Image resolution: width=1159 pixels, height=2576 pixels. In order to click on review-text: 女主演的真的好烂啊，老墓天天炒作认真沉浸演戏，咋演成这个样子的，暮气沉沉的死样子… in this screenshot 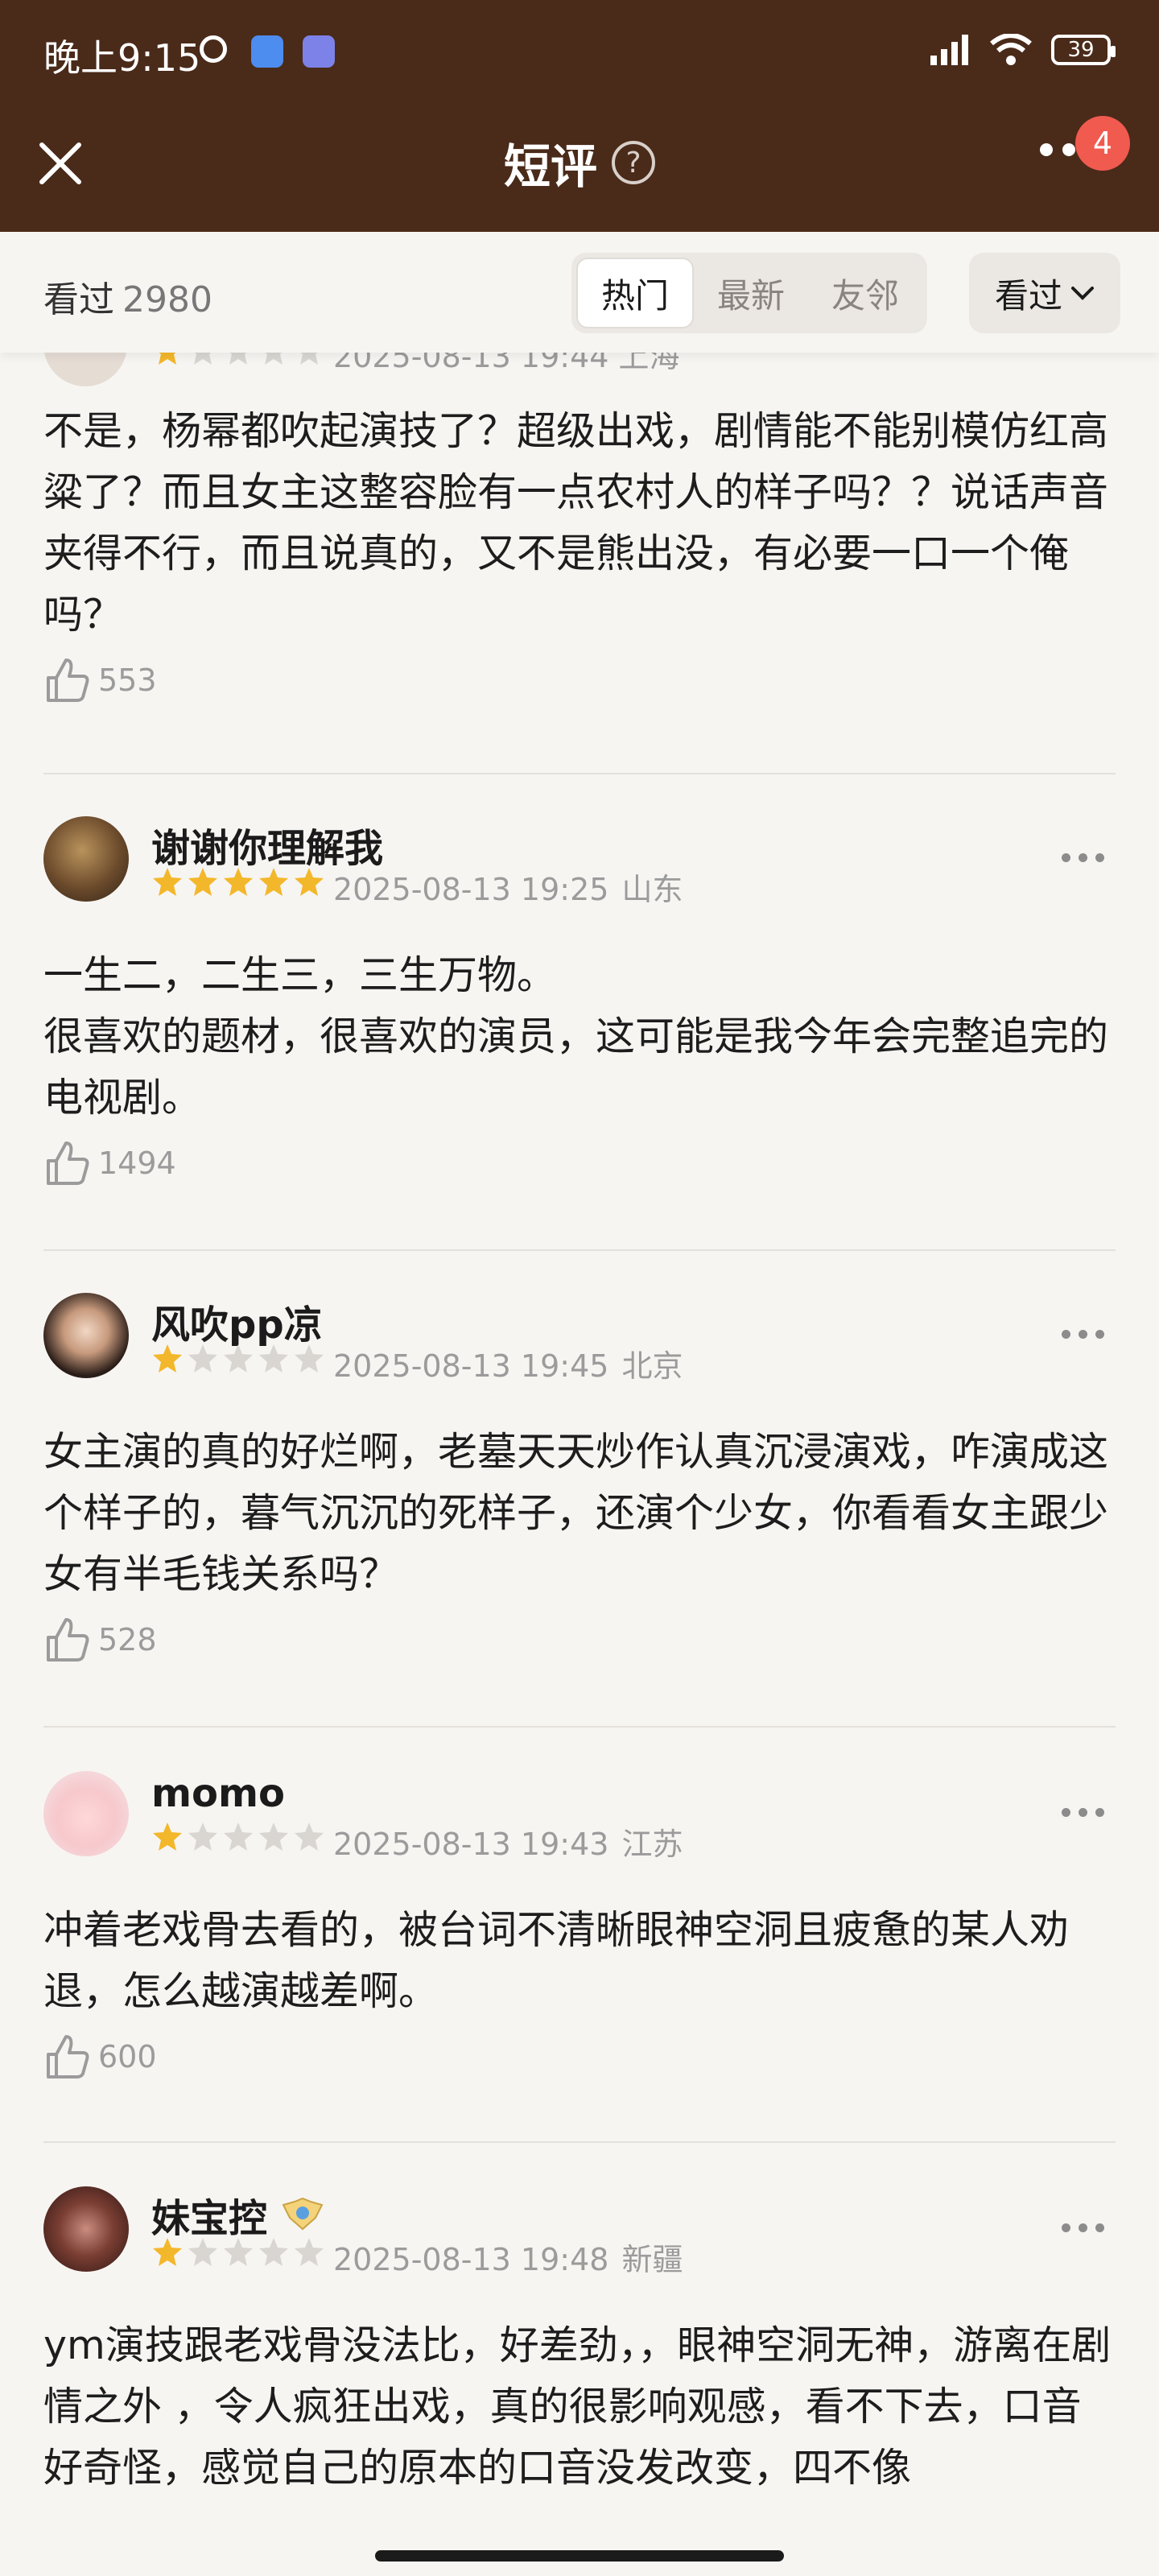, I will do `click(576, 1513)`.